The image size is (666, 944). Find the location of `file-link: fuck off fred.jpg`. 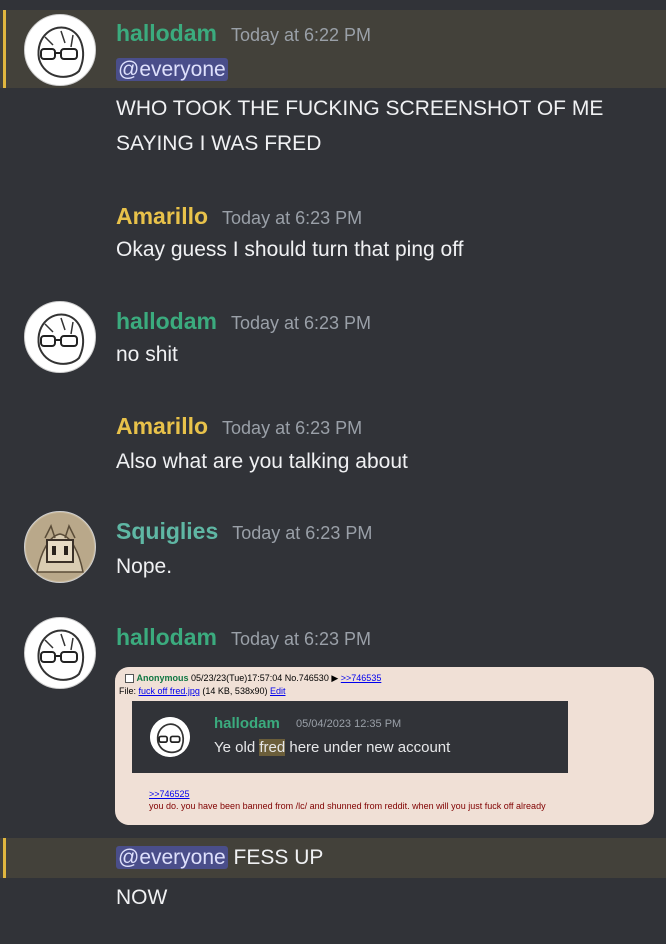

file-link: fuck off fred.jpg is located at coordinates (169, 691).